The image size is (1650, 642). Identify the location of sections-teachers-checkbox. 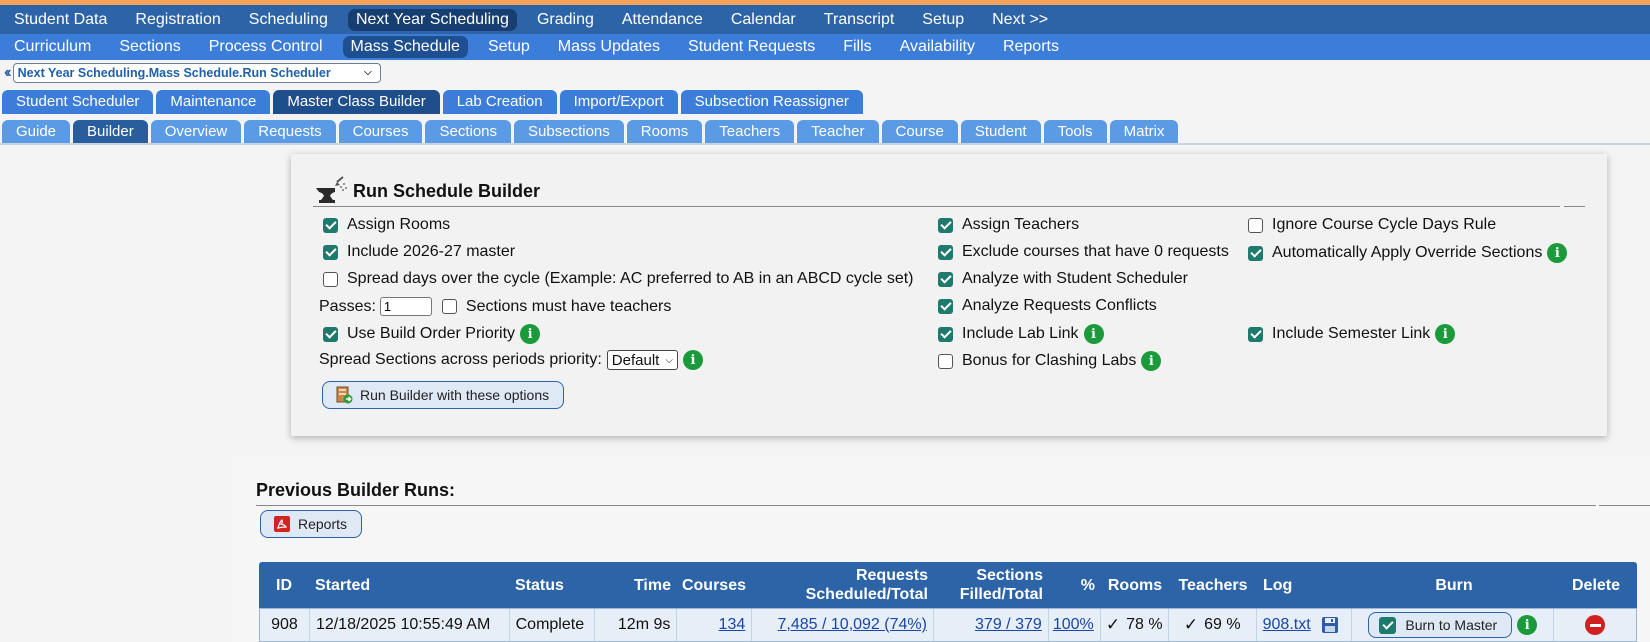
(449, 306).